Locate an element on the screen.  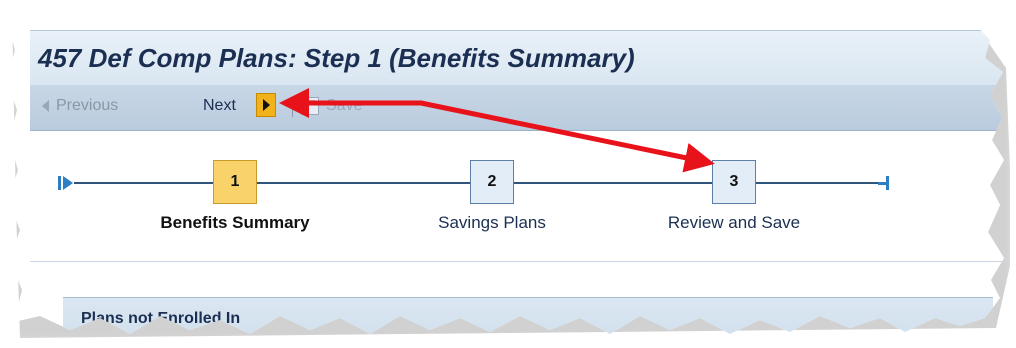
next-arrow-icon is located at coordinates (266, 105).